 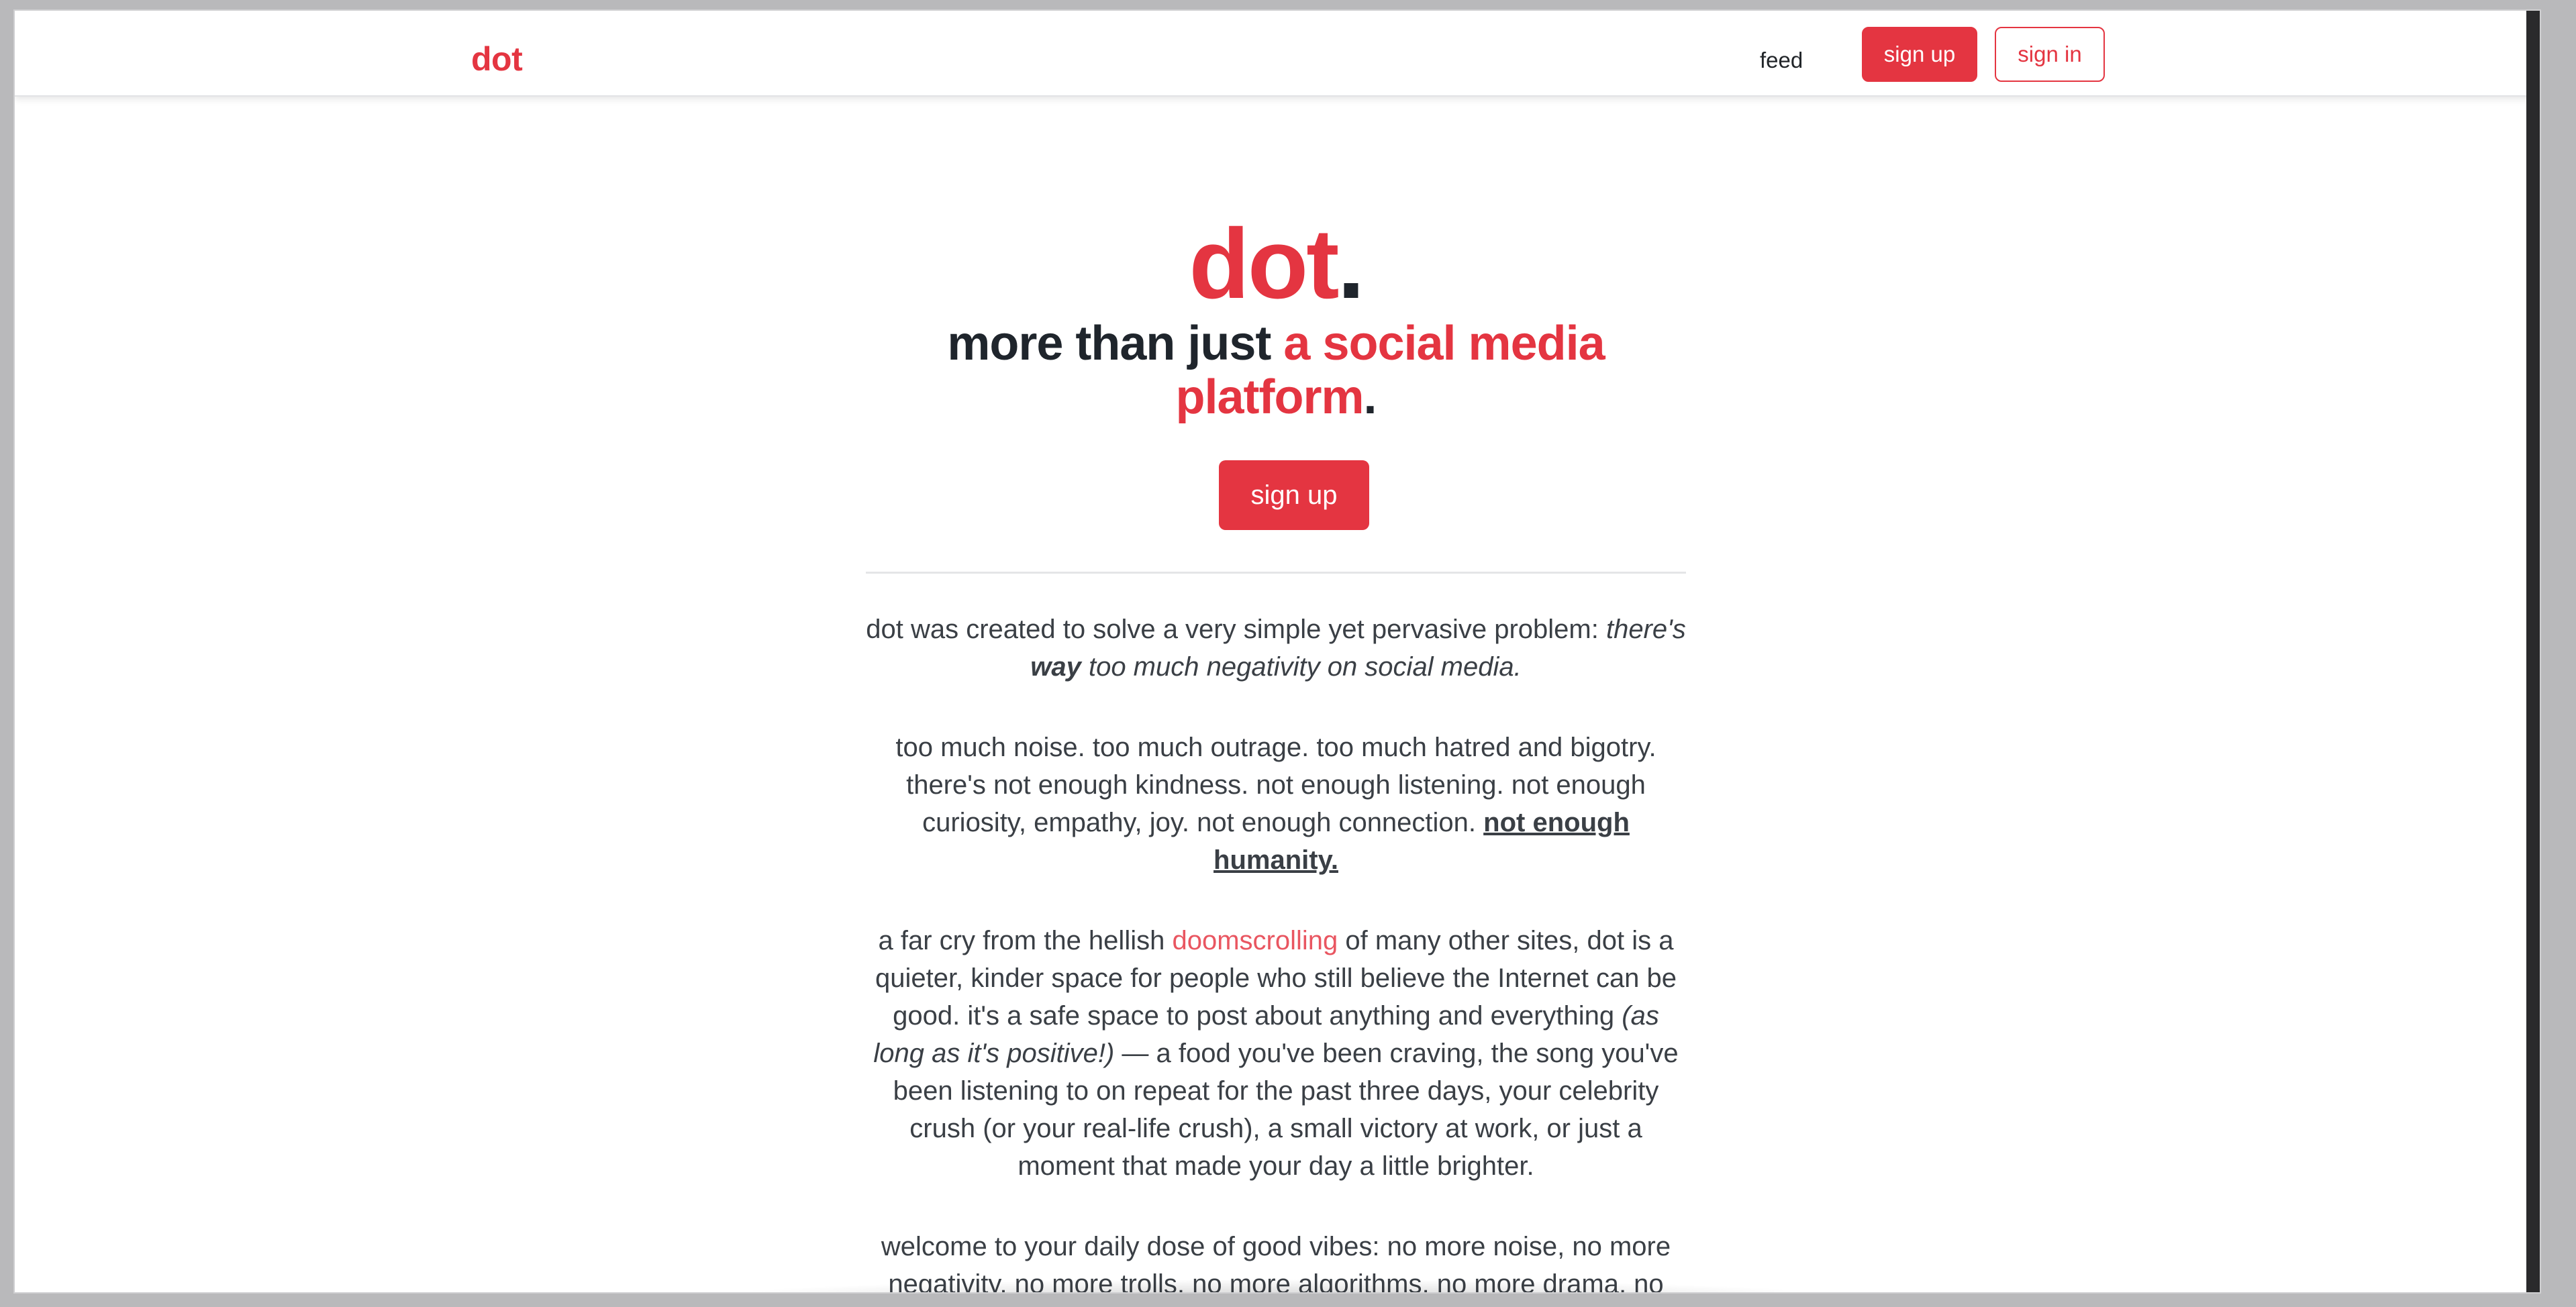 I want to click on p1-italic: there's, so click(x=1645, y=629).